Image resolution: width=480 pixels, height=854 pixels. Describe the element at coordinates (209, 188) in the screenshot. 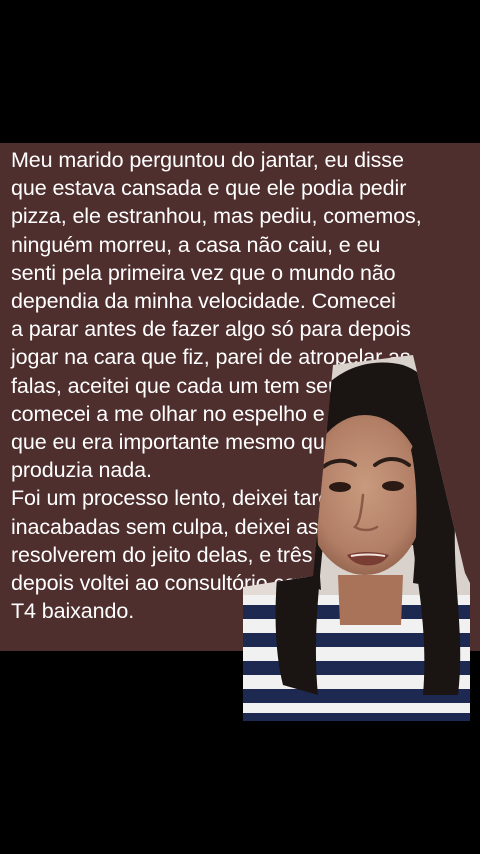

I see `story-line: que estava cansada e que ele podia pedir` at that location.